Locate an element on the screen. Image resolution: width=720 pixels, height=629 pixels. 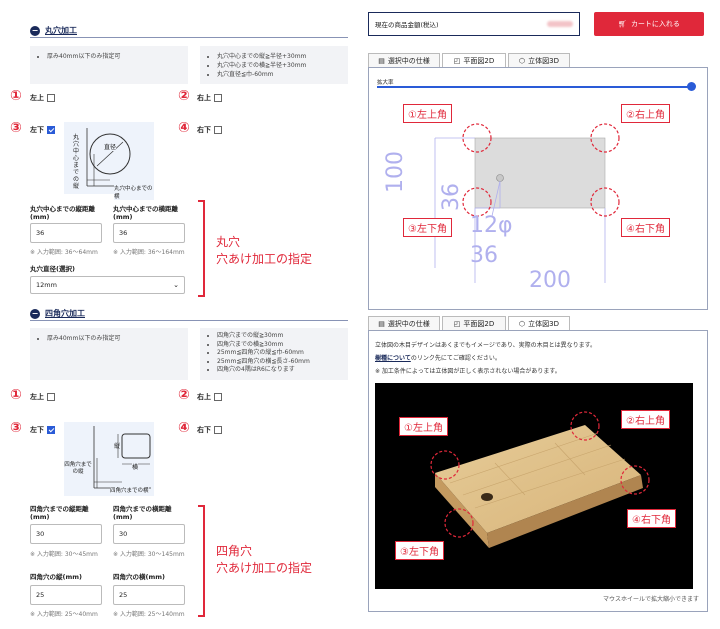
round-callout: 丸穴 穴あけ加工の指定 is located at coordinates (264, 250).